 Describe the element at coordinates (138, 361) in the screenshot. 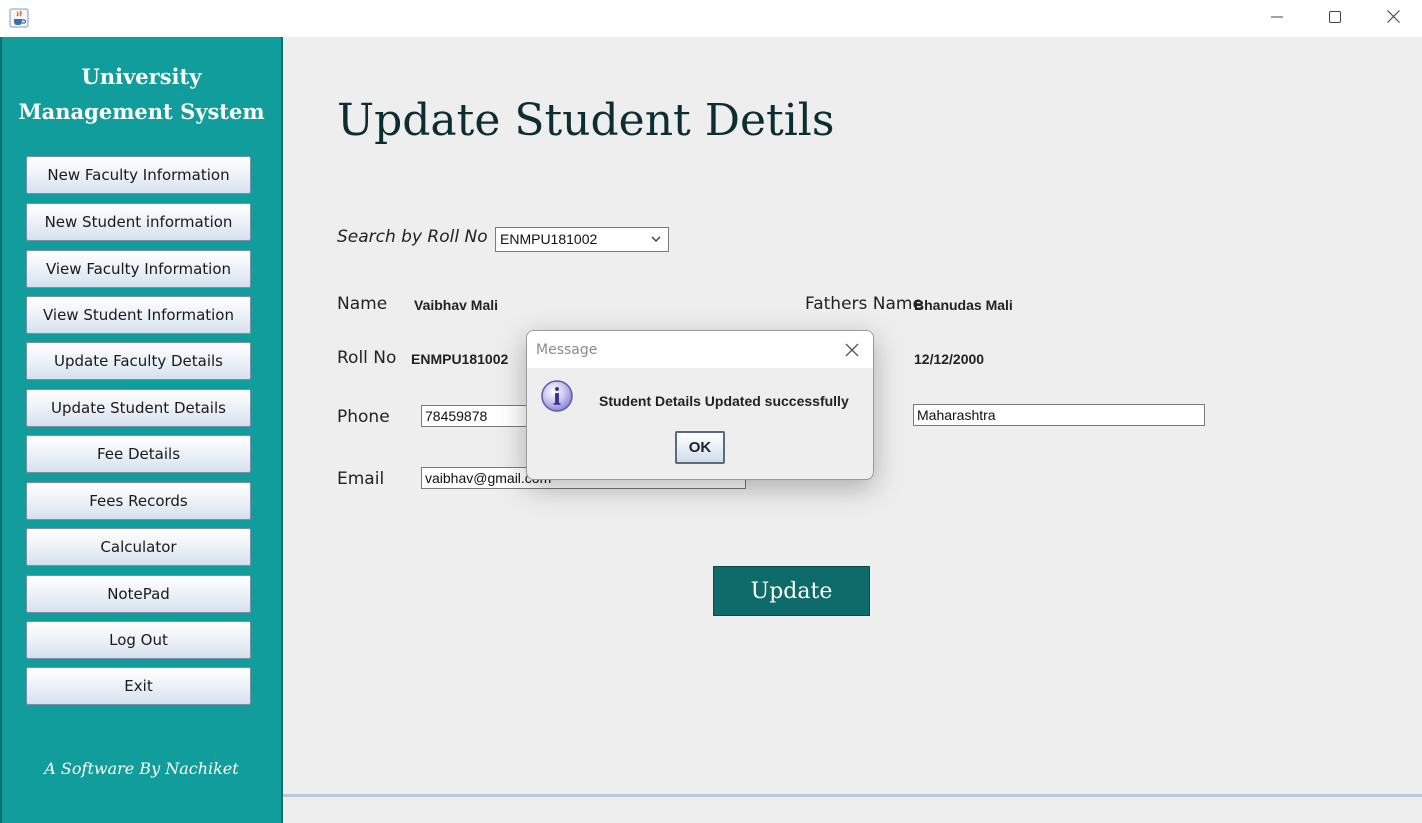

I see `update-faculty-details-button: Update Faculty Details` at that location.